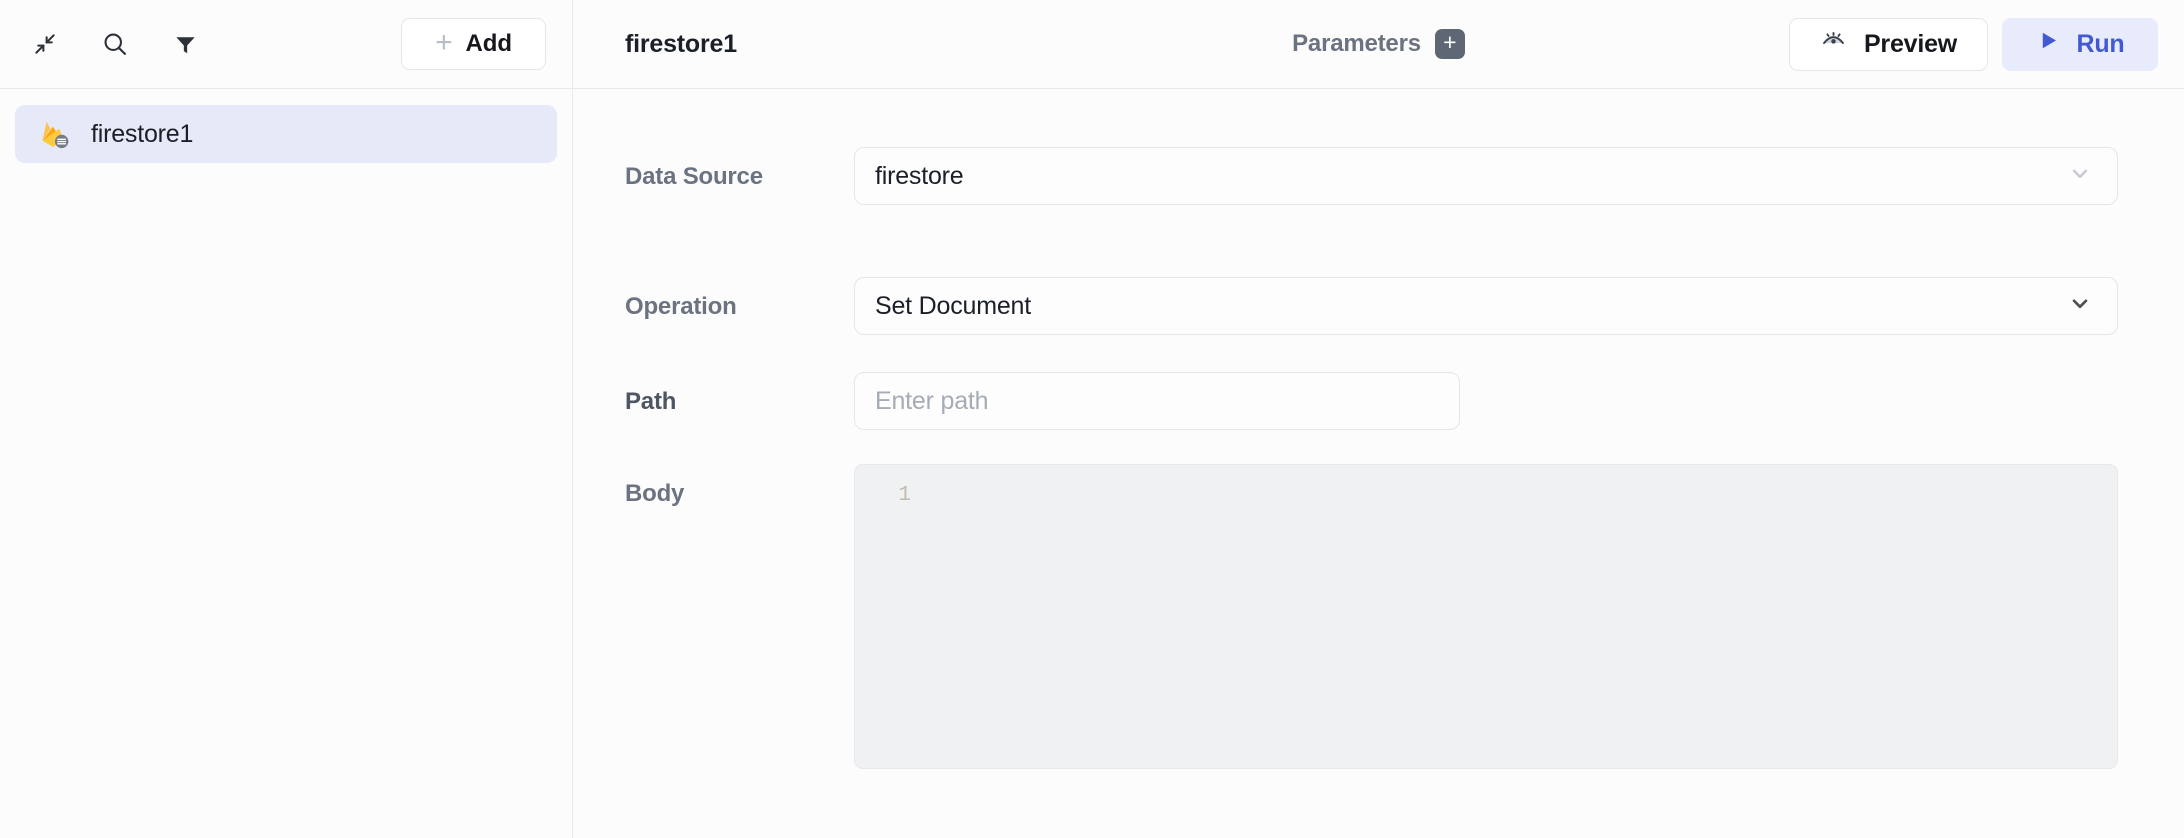  Describe the element at coordinates (681, 306) in the screenshot. I see `operation-label: Operation` at that location.